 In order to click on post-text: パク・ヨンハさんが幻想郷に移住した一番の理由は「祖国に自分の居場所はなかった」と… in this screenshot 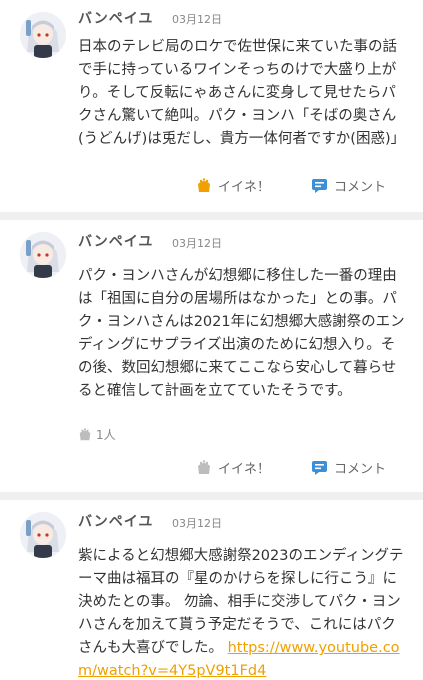, I will do `click(241, 333)`.